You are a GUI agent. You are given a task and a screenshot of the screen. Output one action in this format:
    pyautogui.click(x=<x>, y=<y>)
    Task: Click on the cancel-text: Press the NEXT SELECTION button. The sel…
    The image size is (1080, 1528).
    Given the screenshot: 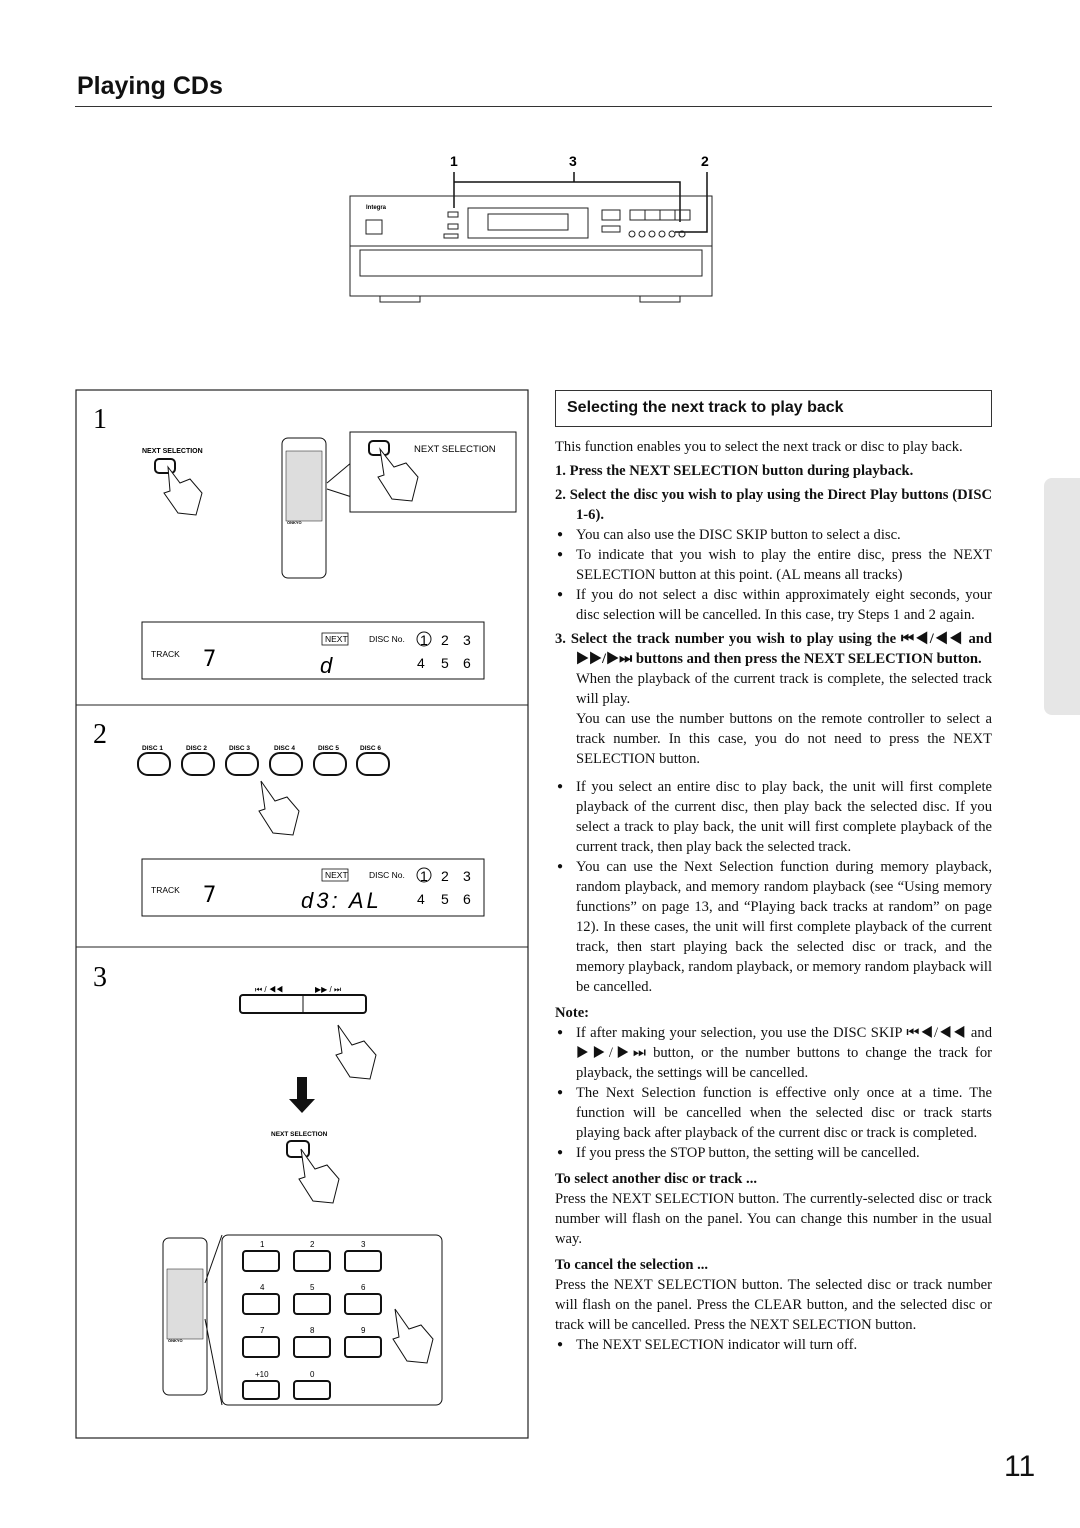 What is the action you would take?
    pyautogui.click(x=773, y=1305)
    